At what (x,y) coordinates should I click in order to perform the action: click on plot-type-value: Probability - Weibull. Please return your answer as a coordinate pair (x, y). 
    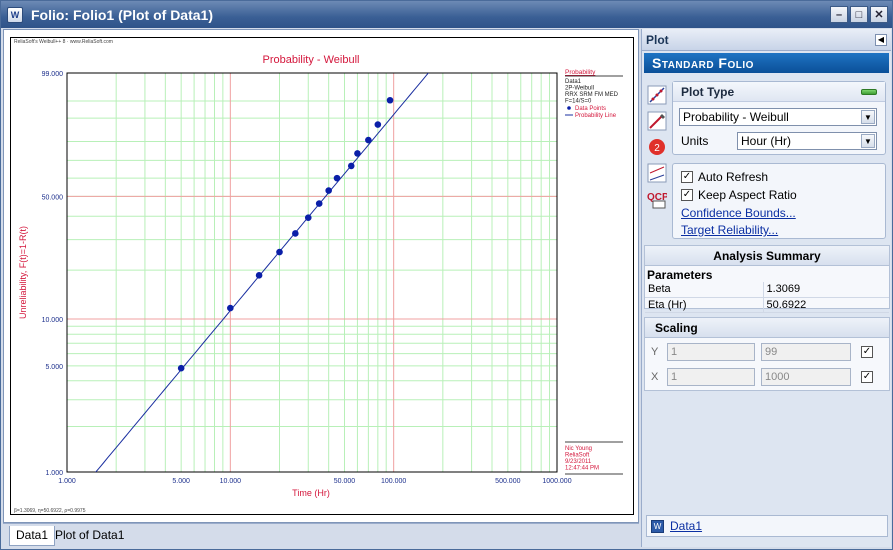
    Looking at the image, I should click on (736, 117).